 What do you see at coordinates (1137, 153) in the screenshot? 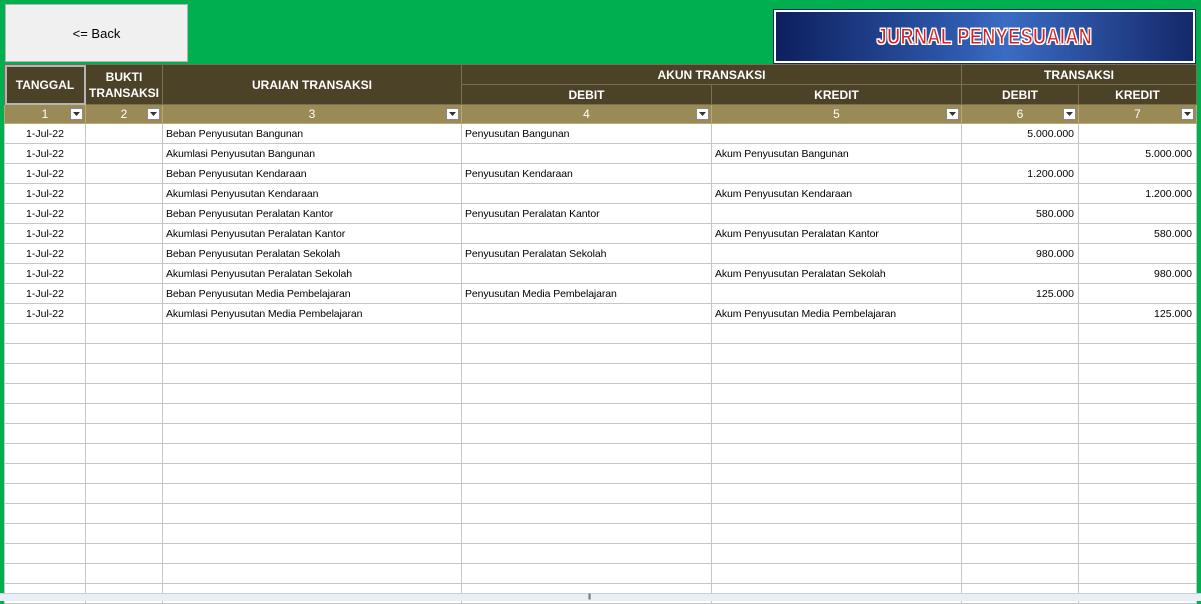
I see `cell-kredit: 5.000.000` at bounding box center [1137, 153].